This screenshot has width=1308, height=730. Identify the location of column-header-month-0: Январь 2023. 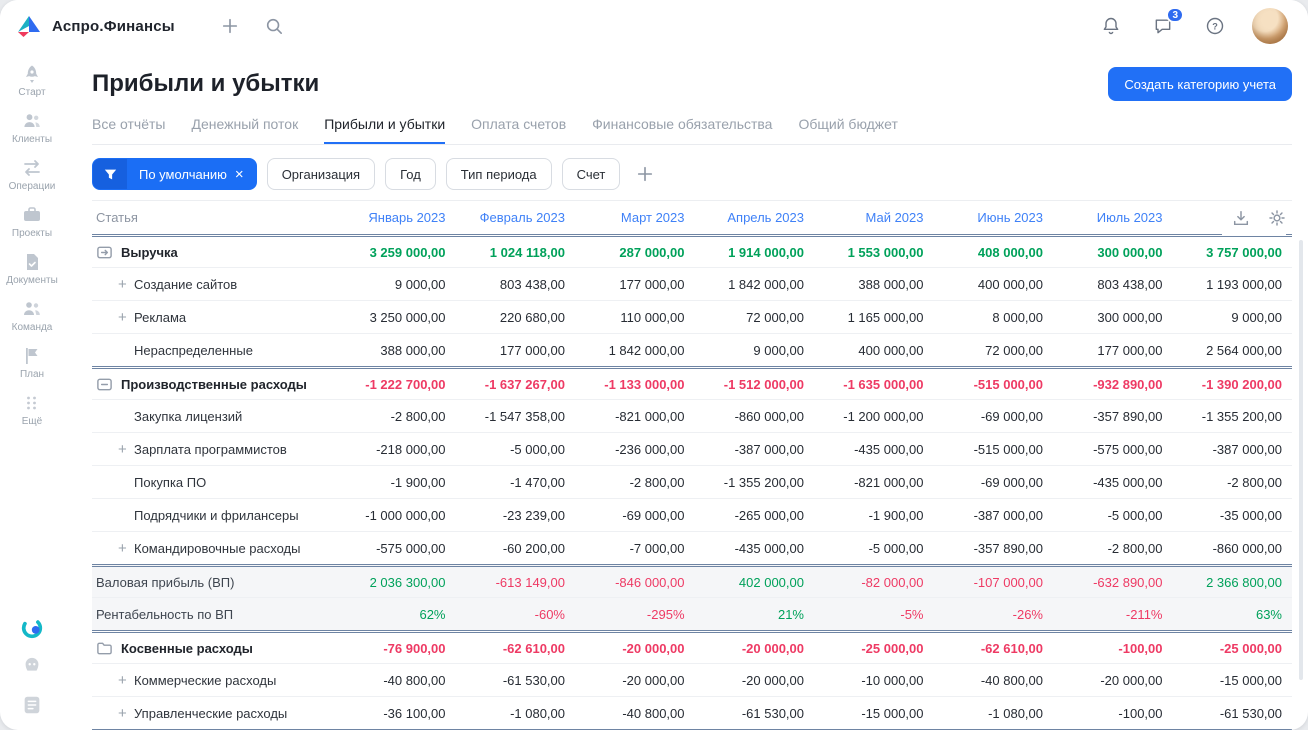
(396, 217).